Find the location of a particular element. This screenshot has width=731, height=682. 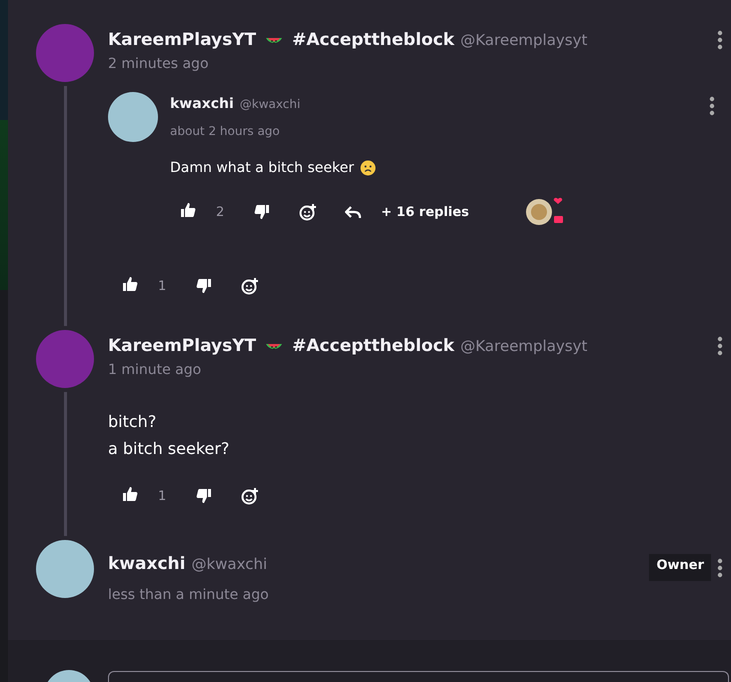

comment-text: Damn what a bitch seeker is located at coordinates (262, 168).